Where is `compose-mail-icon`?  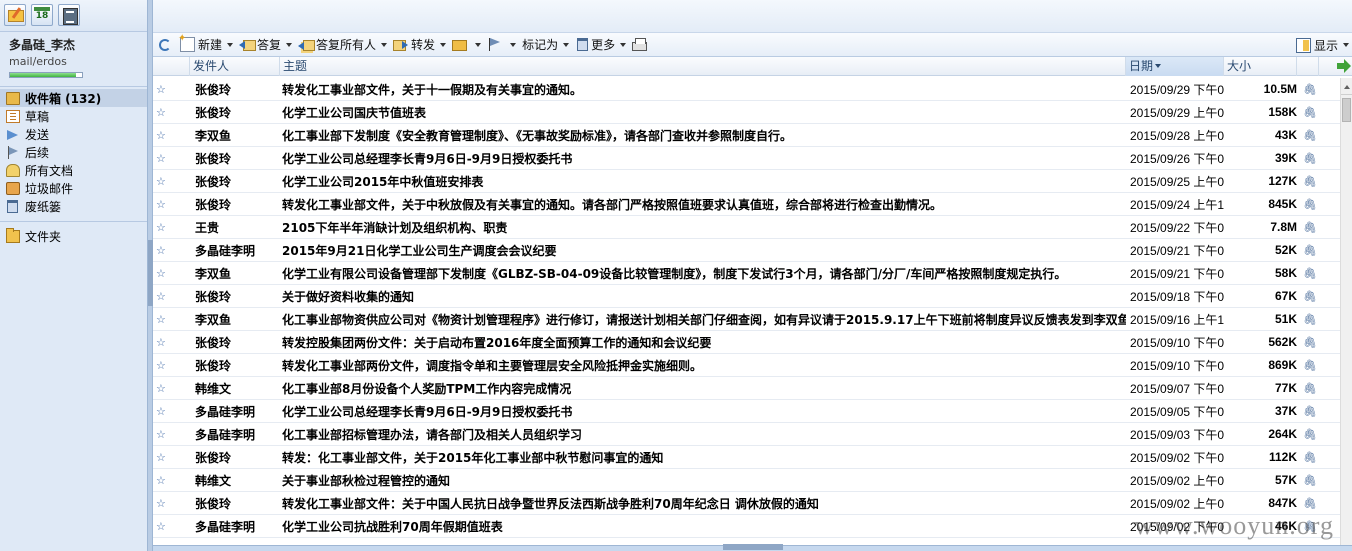
compose-mail-icon is located at coordinates (15, 15).